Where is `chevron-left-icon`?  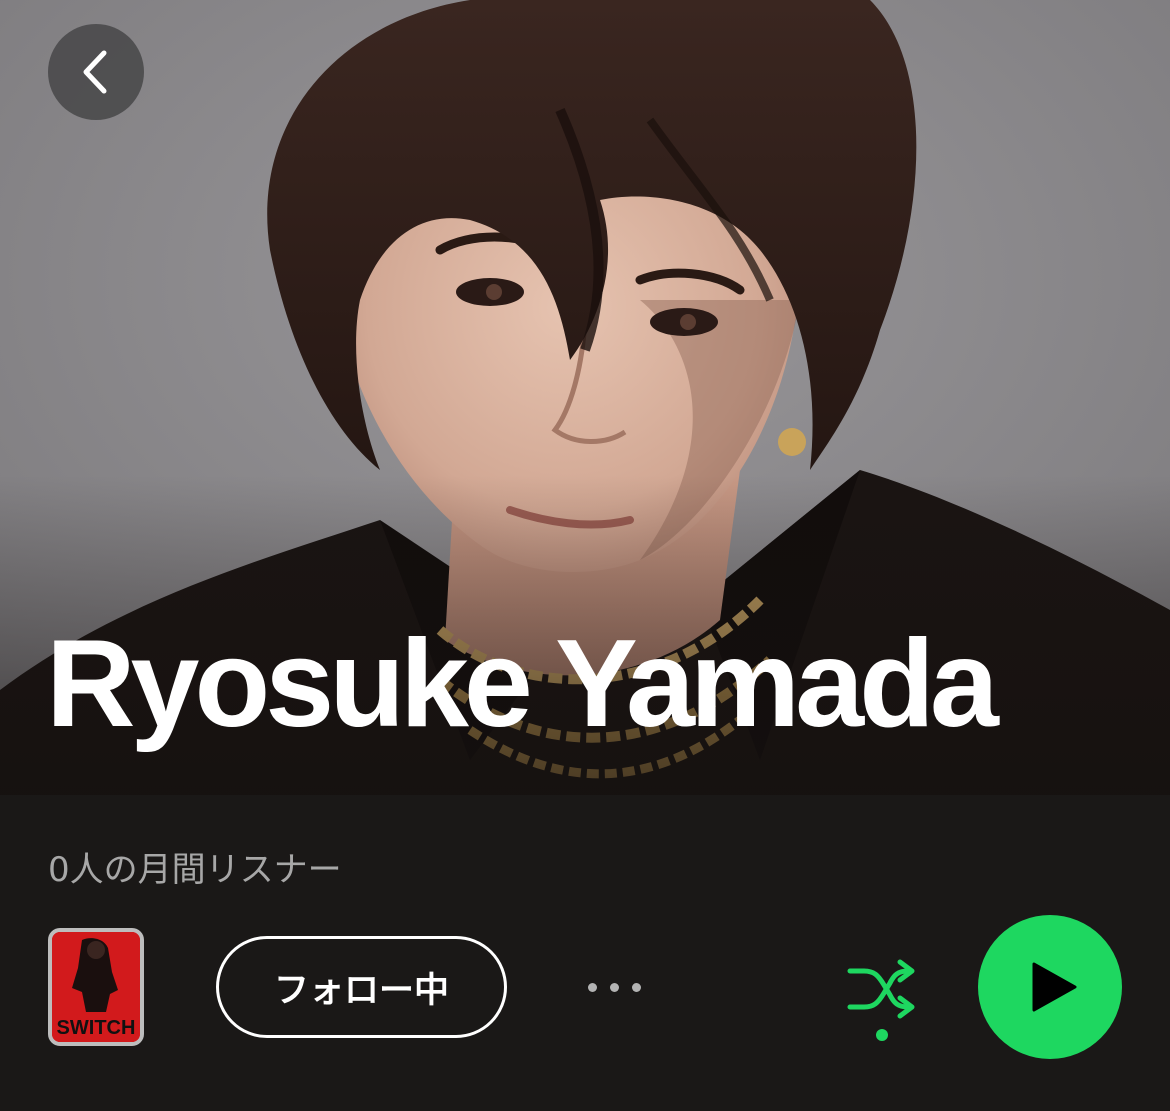 chevron-left-icon is located at coordinates (96, 72).